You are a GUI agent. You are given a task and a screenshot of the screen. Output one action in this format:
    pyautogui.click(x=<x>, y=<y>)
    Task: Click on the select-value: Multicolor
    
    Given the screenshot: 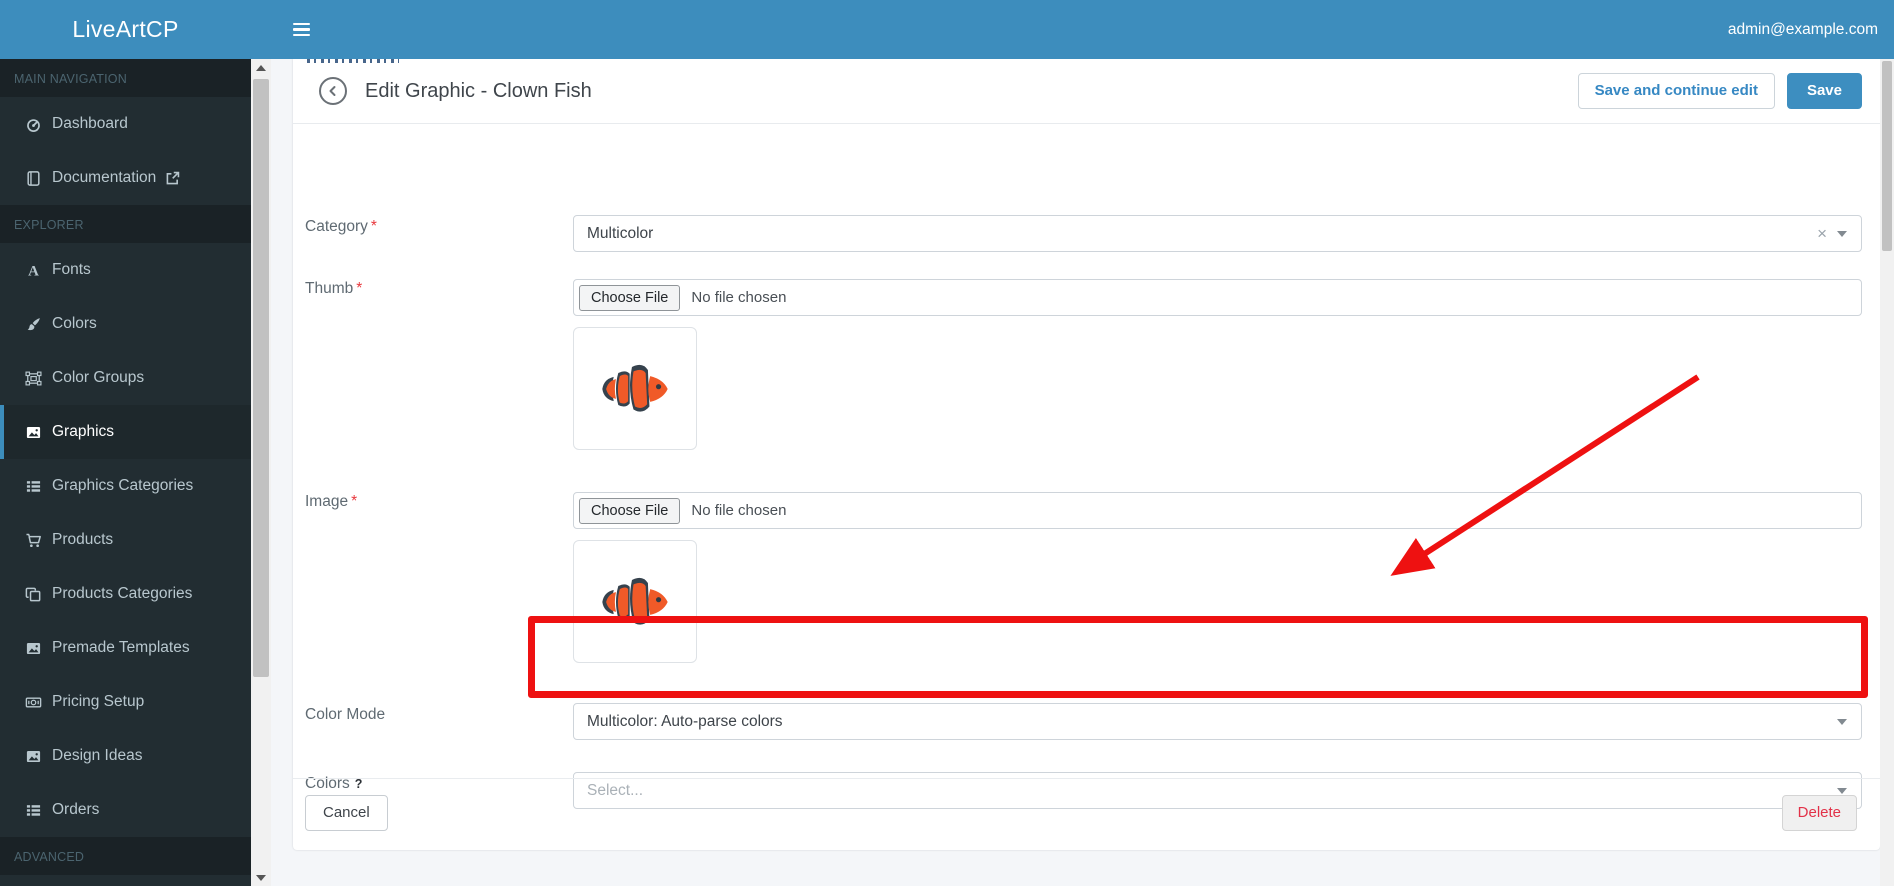 What is the action you would take?
    pyautogui.click(x=620, y=233)
    